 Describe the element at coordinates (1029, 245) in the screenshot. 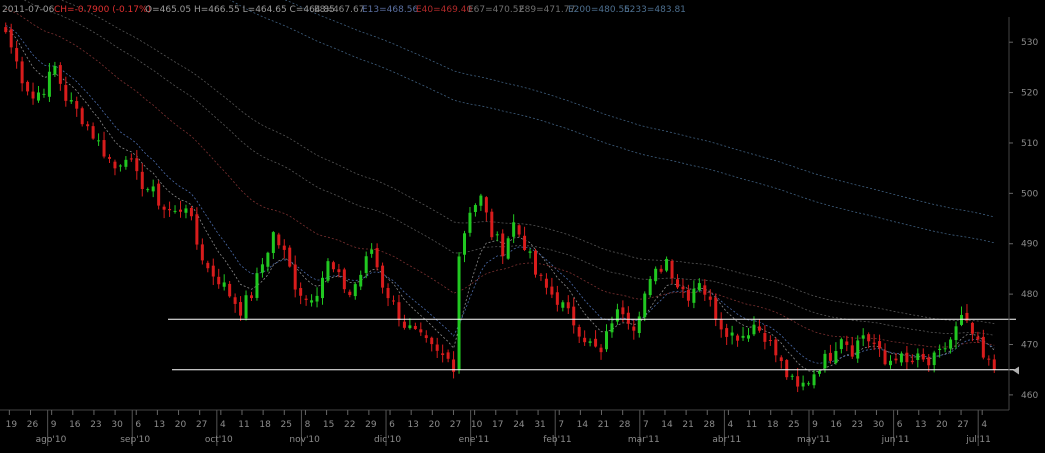

I see `y-tick-label: 490` at that location.